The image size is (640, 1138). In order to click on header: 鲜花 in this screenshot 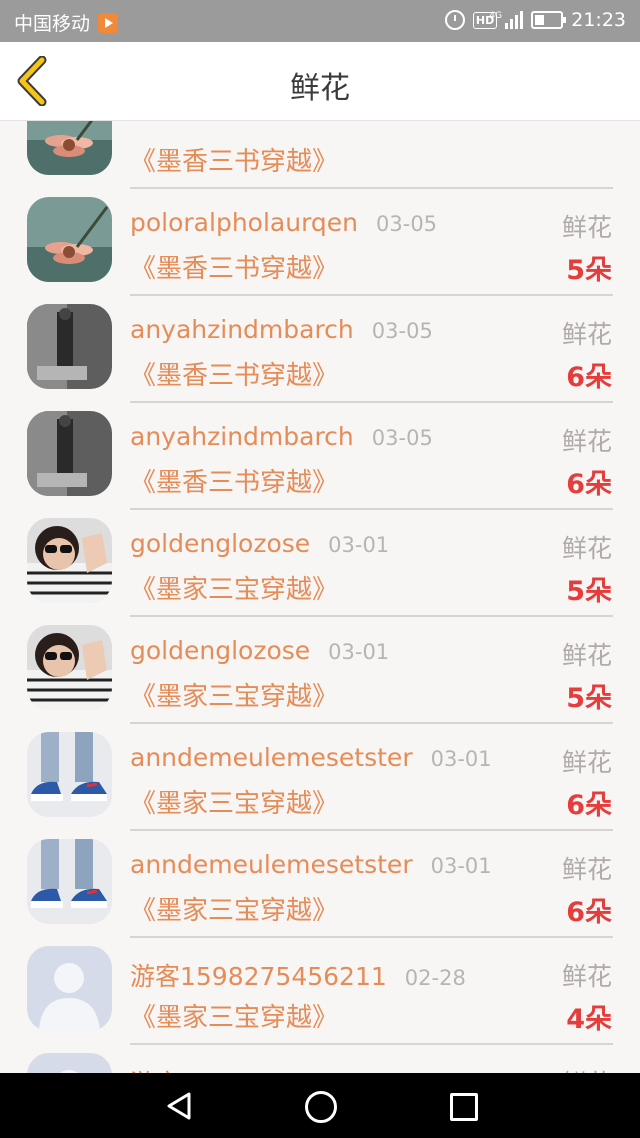, I will do `click(320, 81)`.